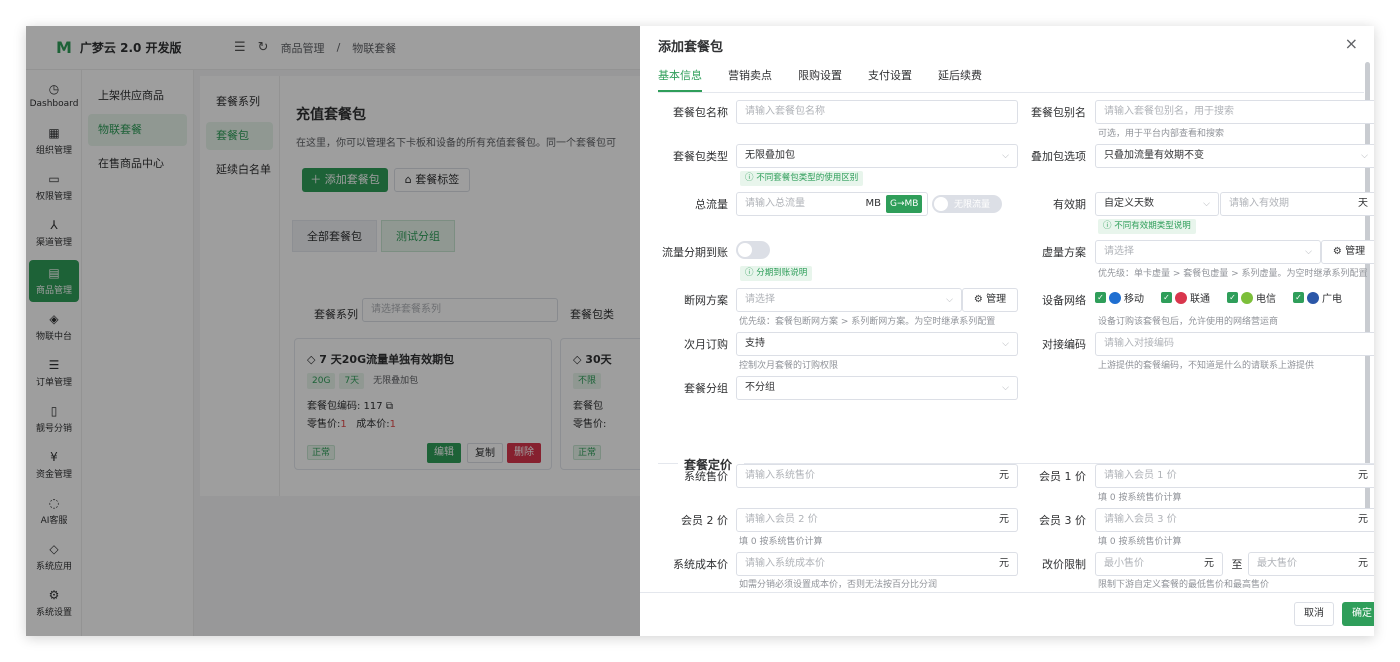 Image resolution: width=1400 pixels, height=662 pixels. What do you see at coordinates (1140, 542) in the screenshot?
I see `member3-hint: 填 0 按系统售价计算` at bounding box center [1140, 542].